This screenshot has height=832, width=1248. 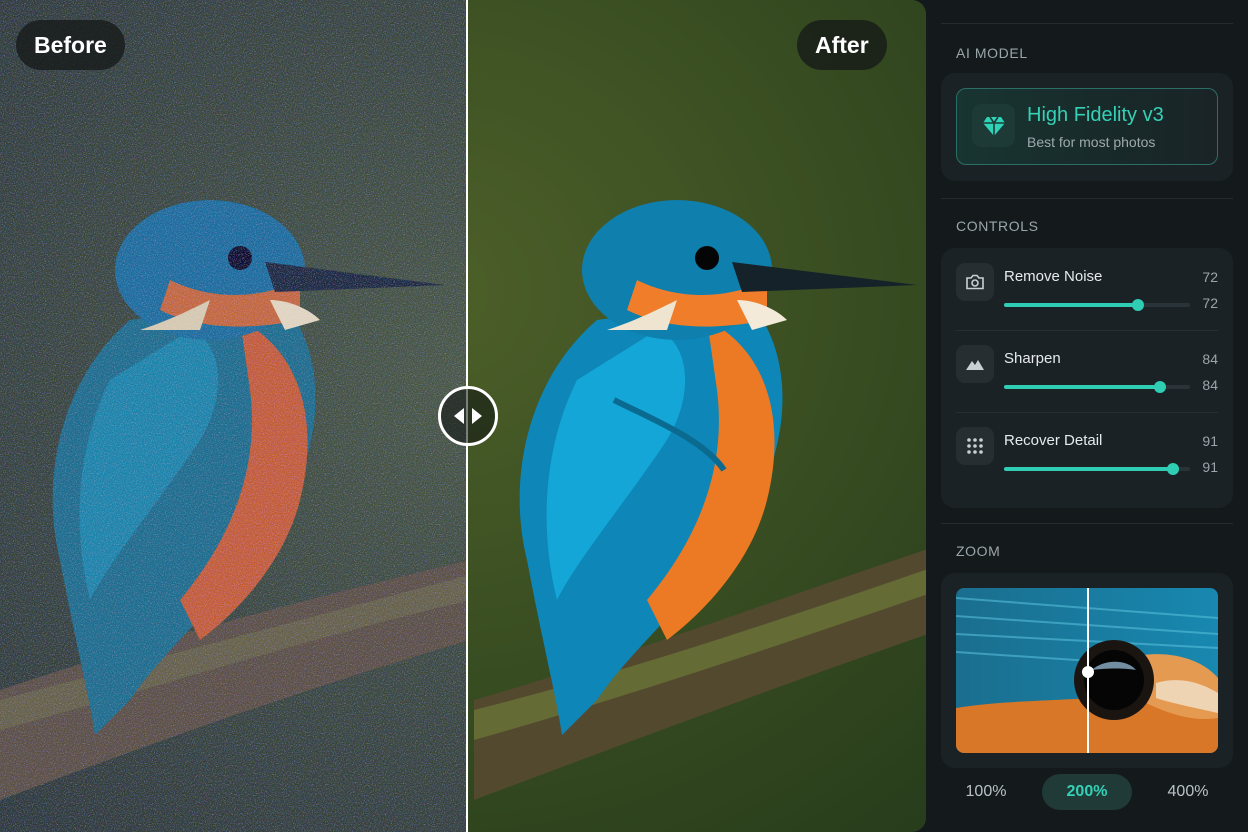 I want to click on zoom-400-button: 400%, so click(x=1188, y=792).